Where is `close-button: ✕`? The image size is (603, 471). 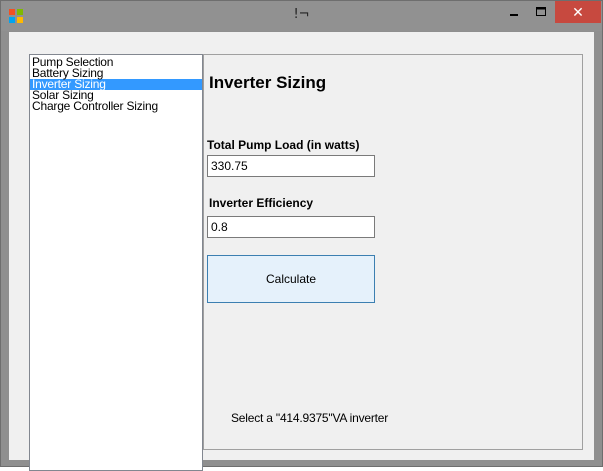 close-button: ✕ is located at coordinates (578, 12).